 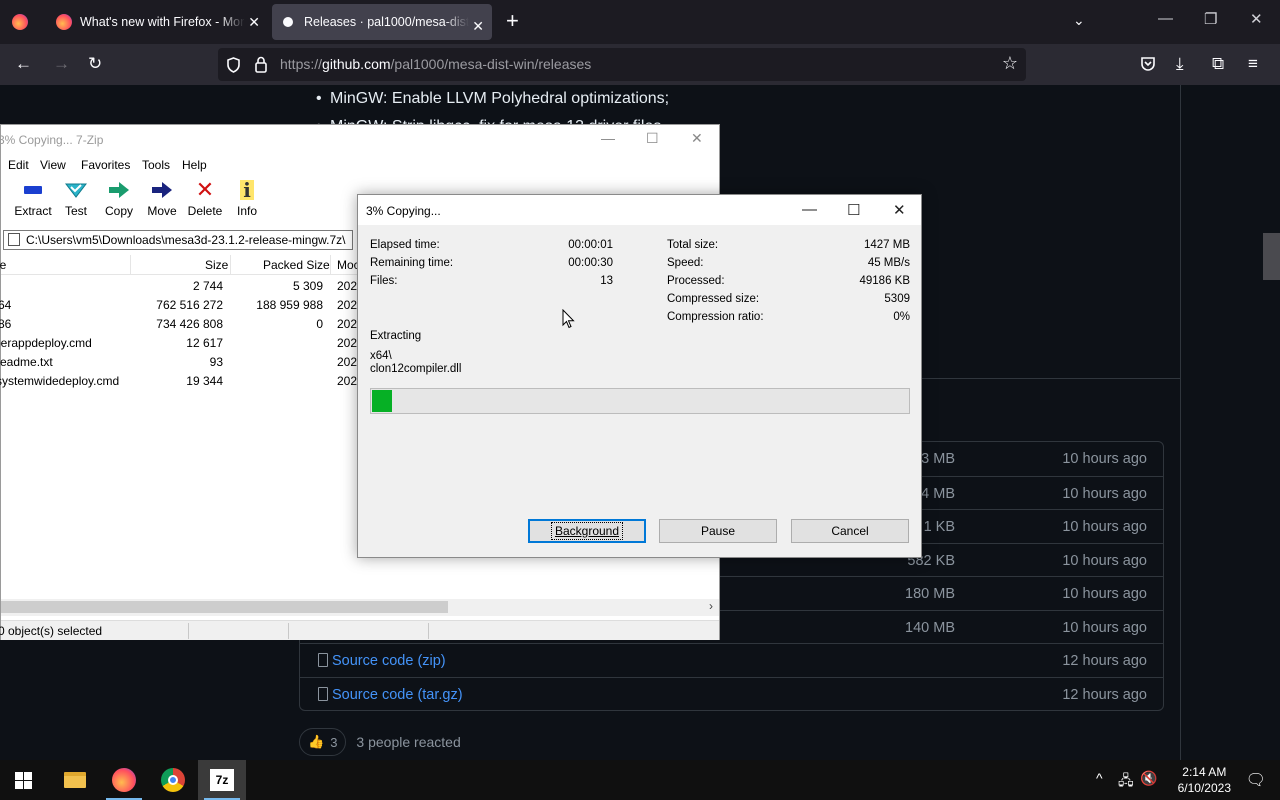 What do you see at coordinates (606, 281) in the screenshot?
I see `files-value: 13` at bounding box center [606, 281].